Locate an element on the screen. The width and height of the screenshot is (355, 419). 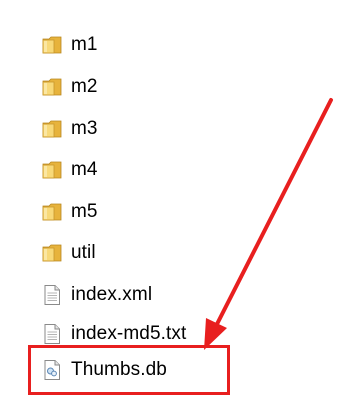
file-item-m3: m3 is located at coordinates (69, 129).